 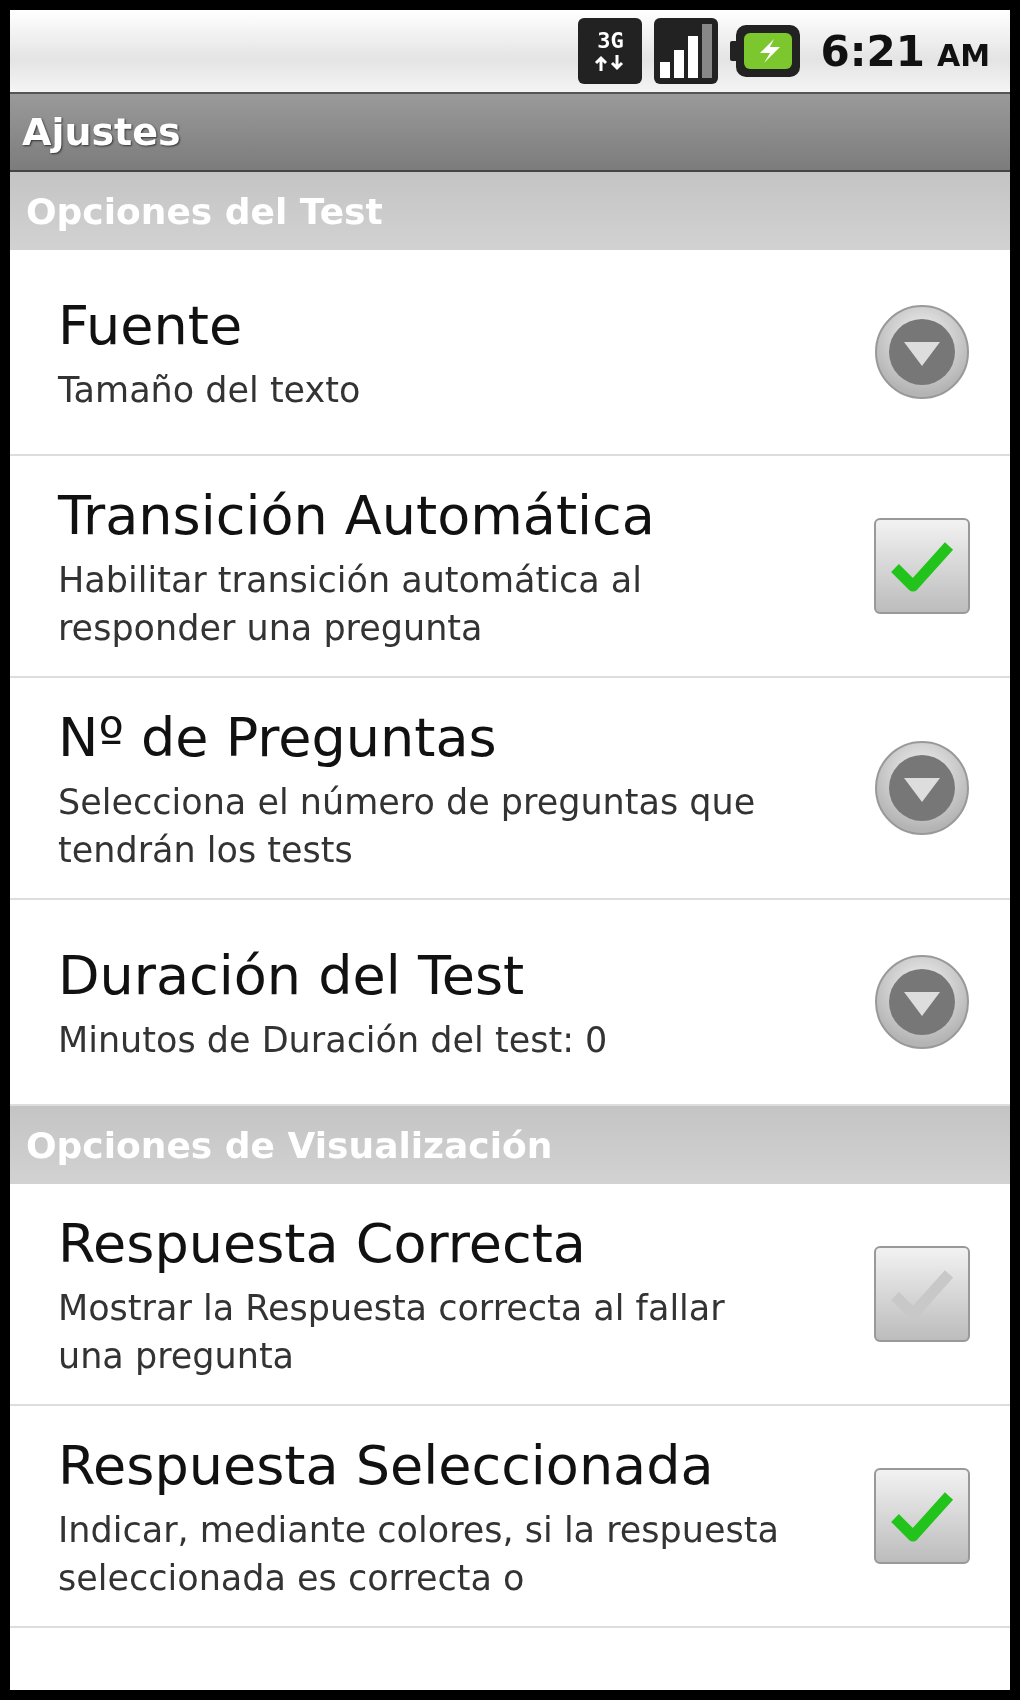 What do you see at coordinates (278, 738) in the screenshot?
I see `preference-title: Nº de Preguntas` at bounding box center [278, 738].